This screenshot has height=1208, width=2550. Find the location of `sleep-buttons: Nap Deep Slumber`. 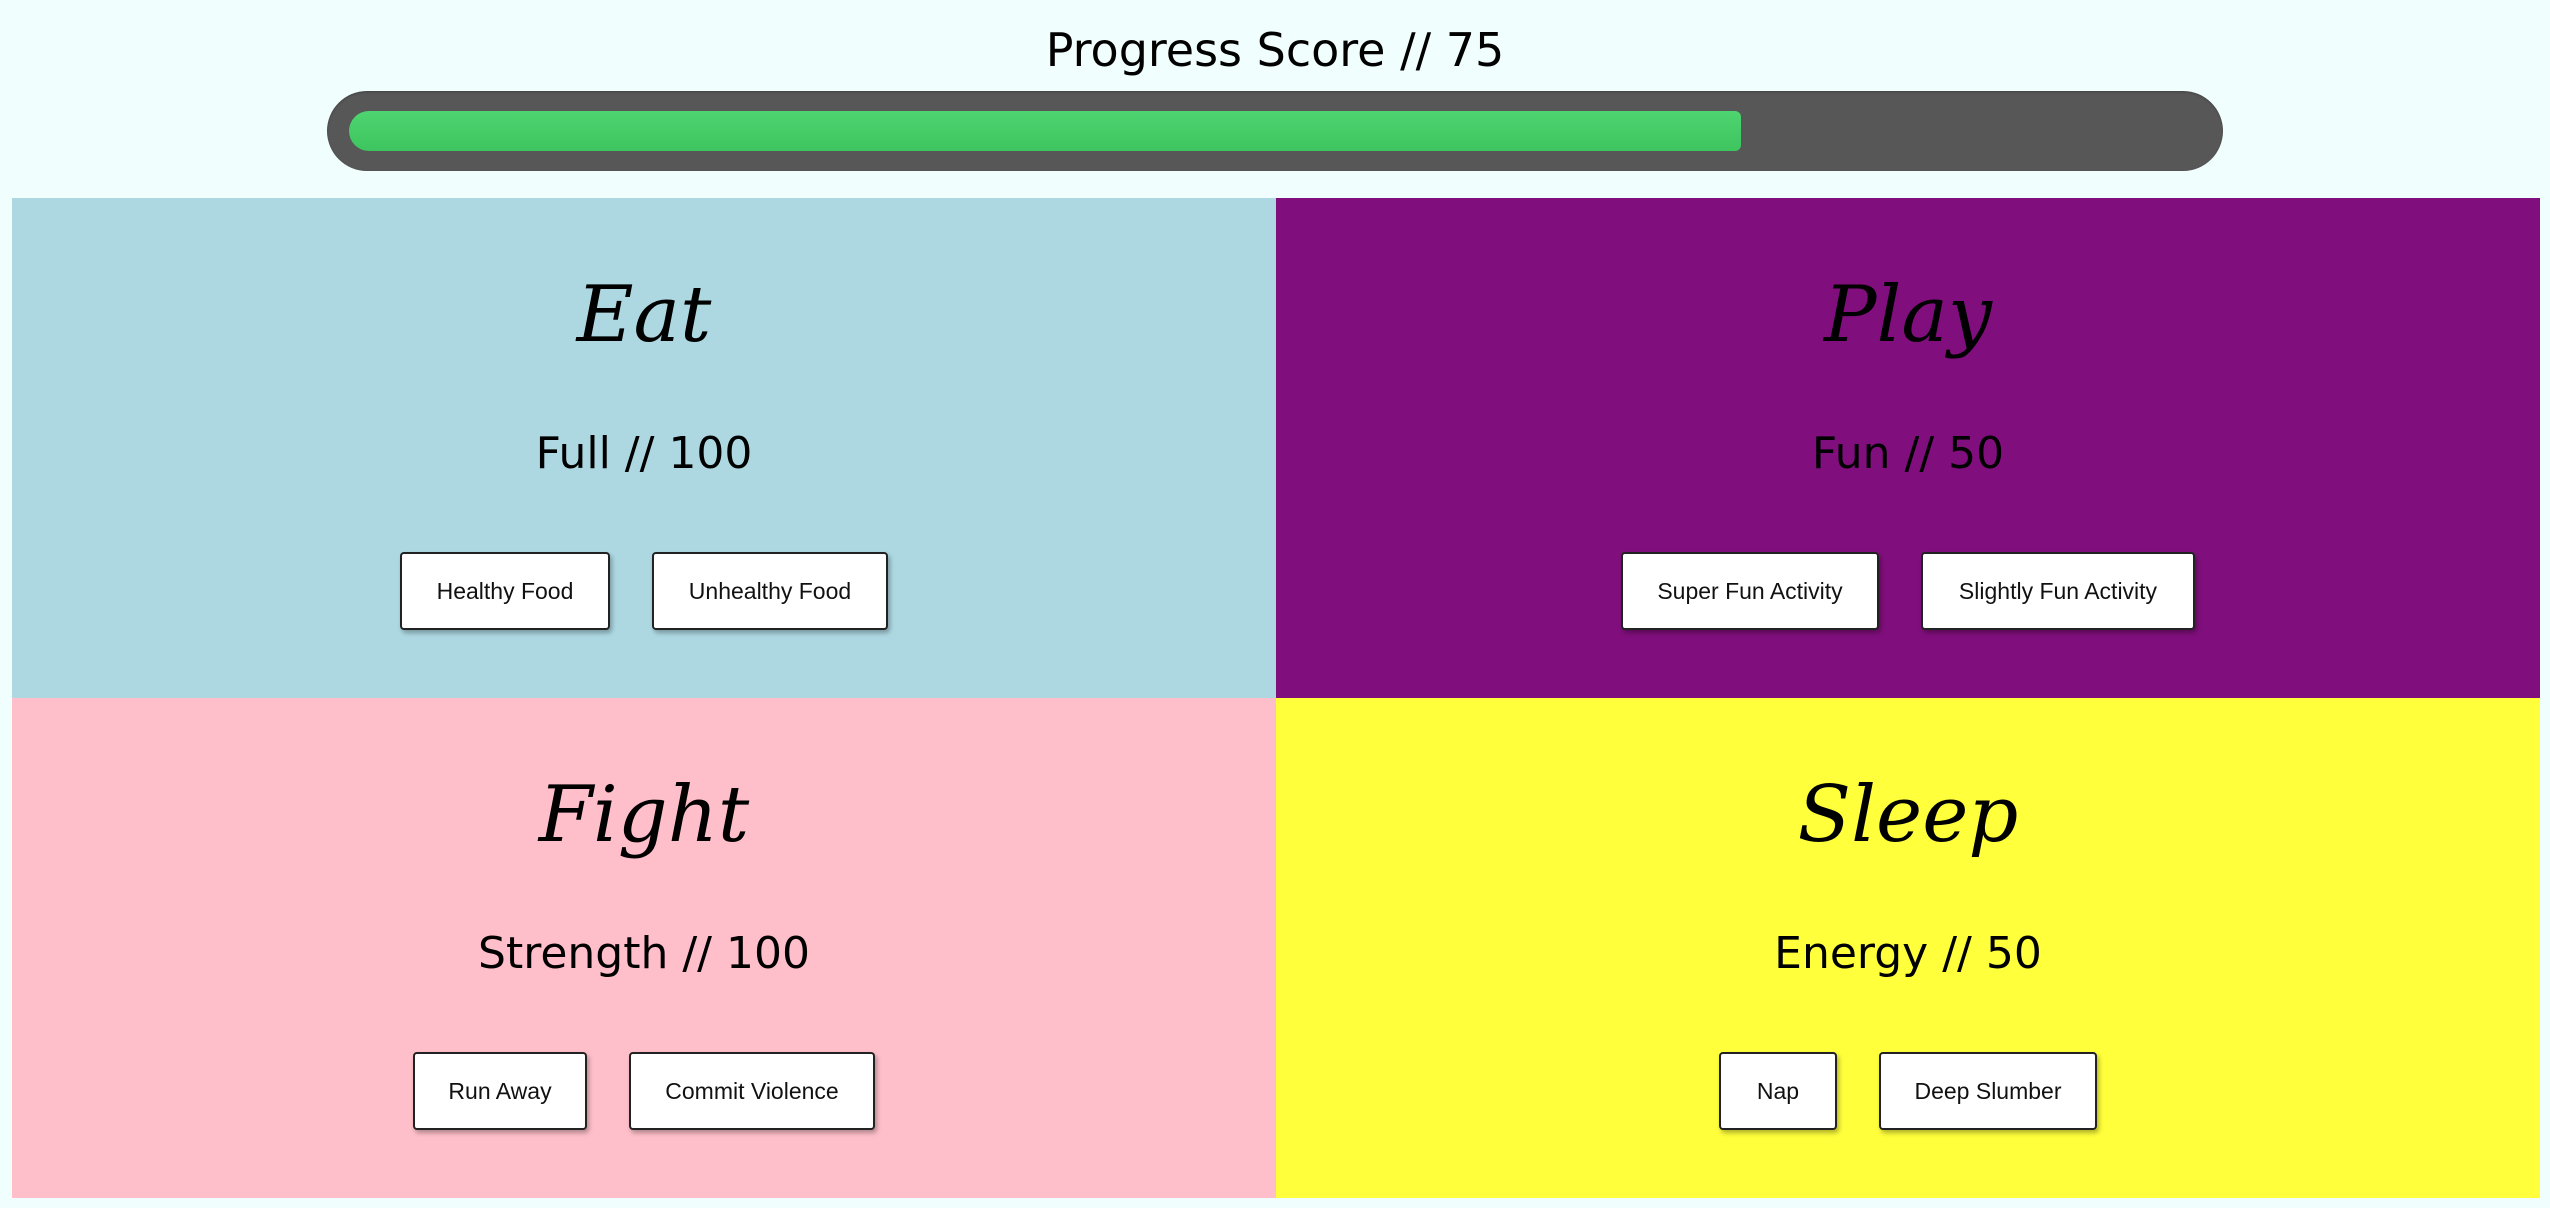

sleep-buttons: Nap Deep Slumber is located at coordinates (1908, 1091).